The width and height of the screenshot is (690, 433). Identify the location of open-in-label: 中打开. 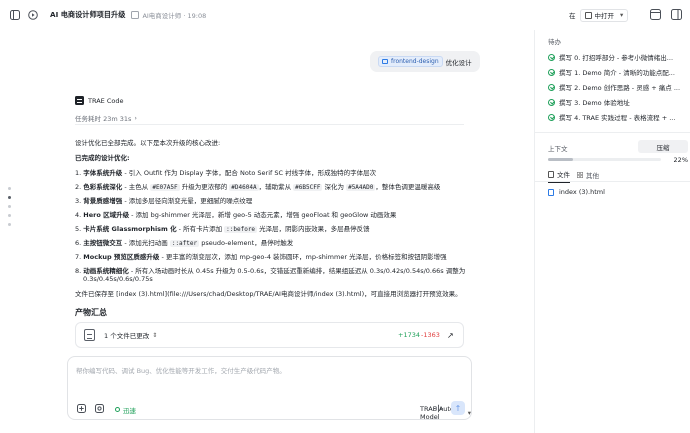
(604, 16).